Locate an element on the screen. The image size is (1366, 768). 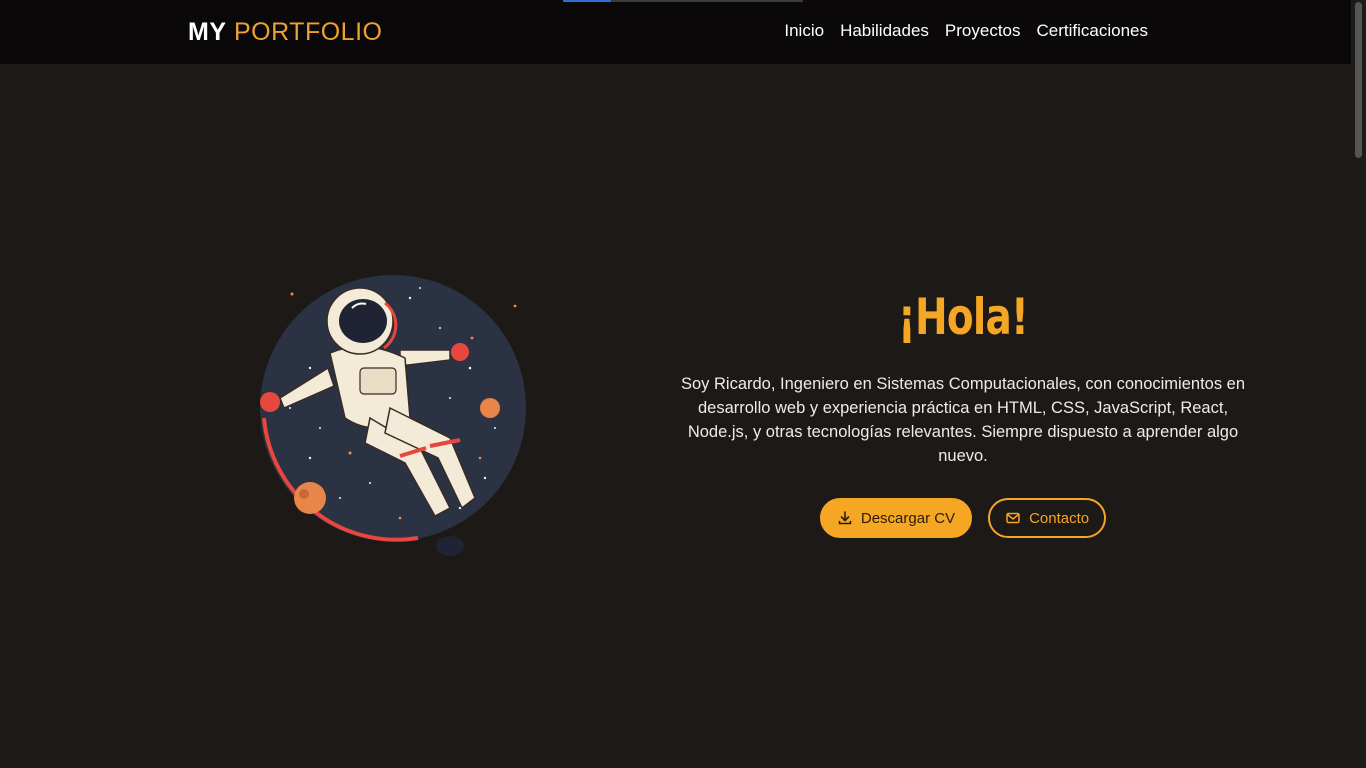
download-cv-label: Descargar CV is located at coordinates (908, 518).